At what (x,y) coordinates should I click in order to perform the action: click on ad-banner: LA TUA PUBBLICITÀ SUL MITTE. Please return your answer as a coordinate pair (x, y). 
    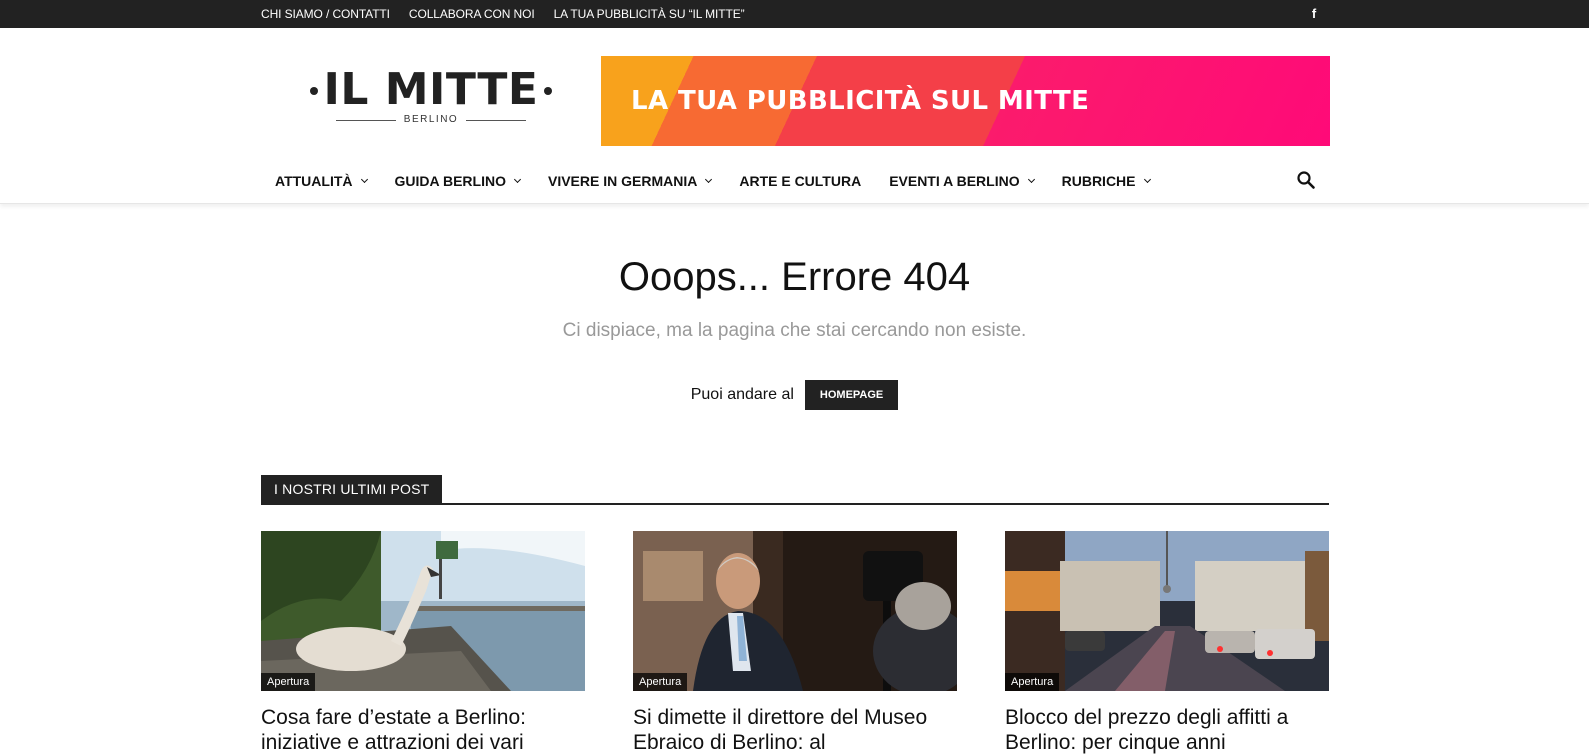
    Looking at the image, I should click on (965, 101).